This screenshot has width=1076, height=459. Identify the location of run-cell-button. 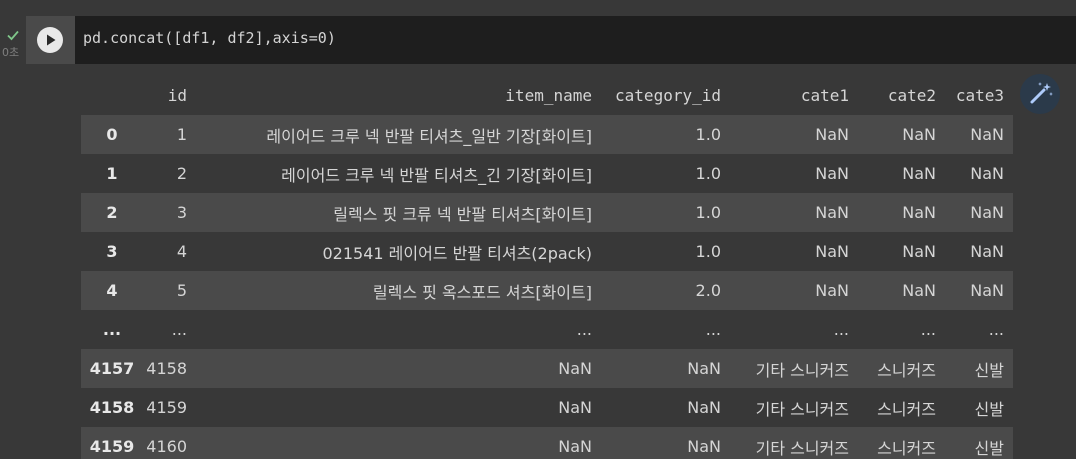
(50, 40).